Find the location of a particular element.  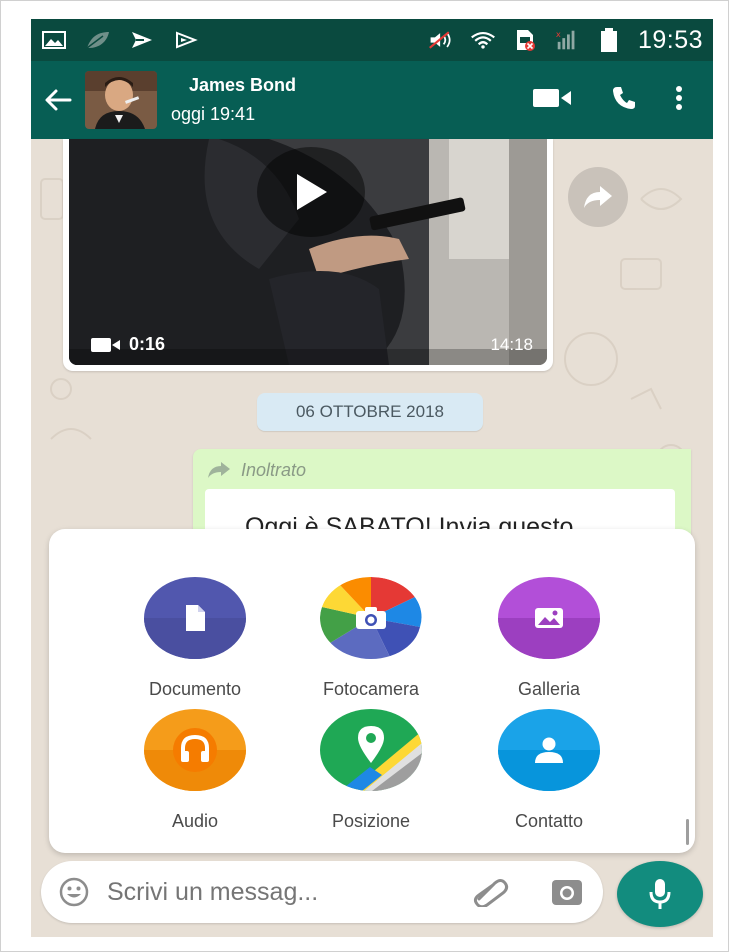

location-pin-icon is located at coordinates (371, 750).